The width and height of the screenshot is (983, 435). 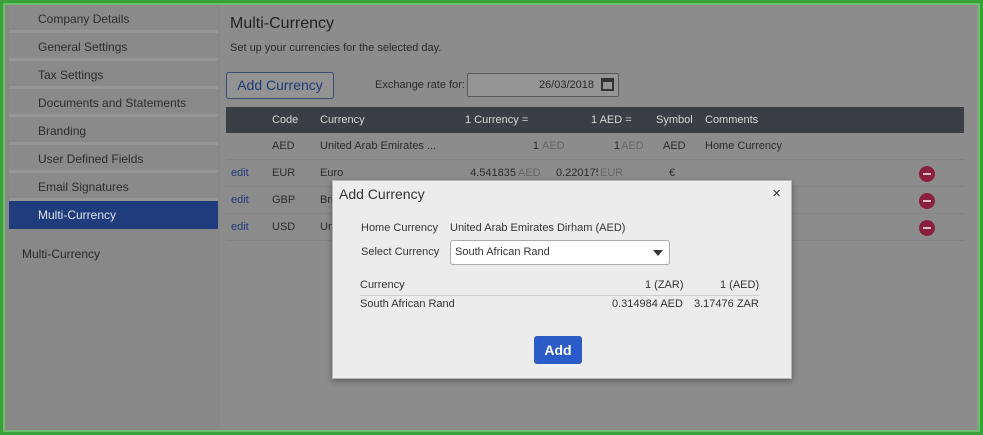 What do you see at coordinates (566, 85) in the screenshot?
I see `exchange-rate-date-value: 26/03/2018` at bounding box center [566, 85].